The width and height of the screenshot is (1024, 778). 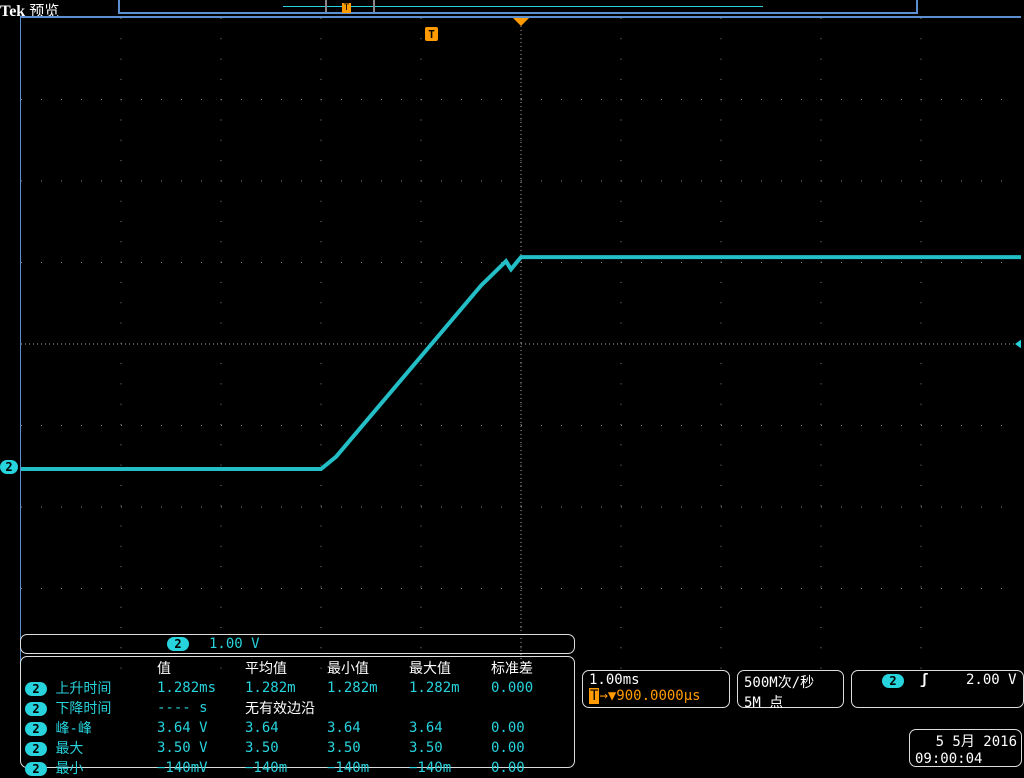 I want to click on measurement-name: 下降时间, so click(x=83, y=709).